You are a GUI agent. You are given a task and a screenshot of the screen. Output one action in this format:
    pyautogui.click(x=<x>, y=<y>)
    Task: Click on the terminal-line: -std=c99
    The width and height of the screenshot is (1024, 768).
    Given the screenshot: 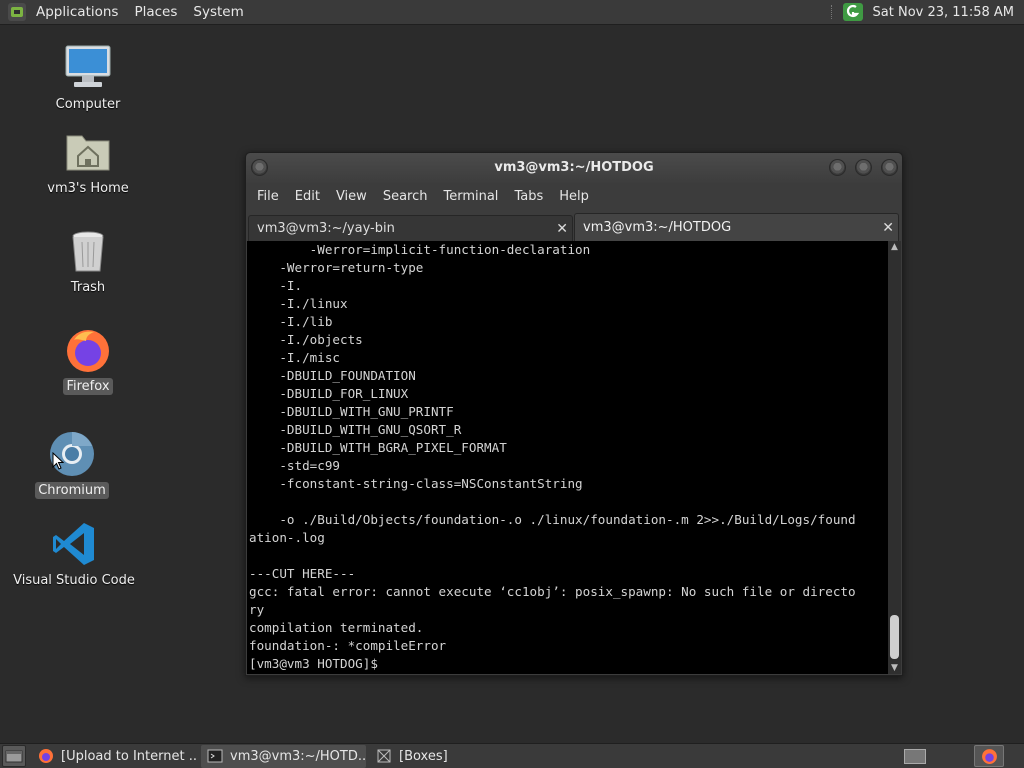 What is the action you would take?
    pyautogui.click(x=294, y=465)
    